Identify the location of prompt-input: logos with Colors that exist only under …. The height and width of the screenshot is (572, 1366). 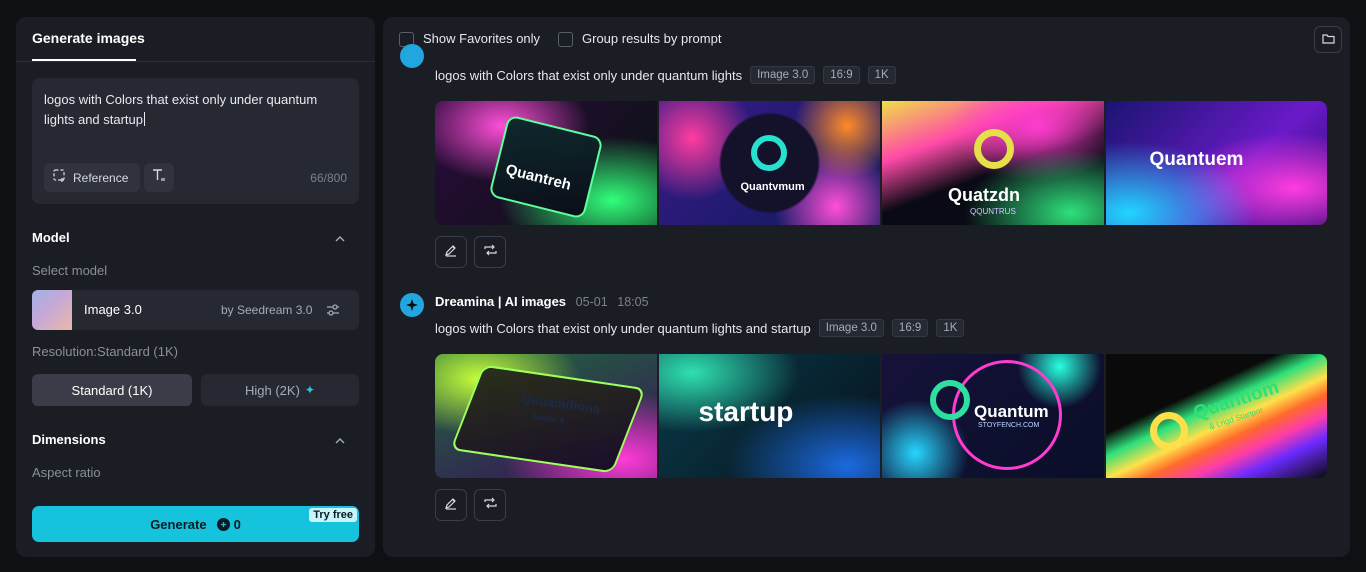
(195, 141).